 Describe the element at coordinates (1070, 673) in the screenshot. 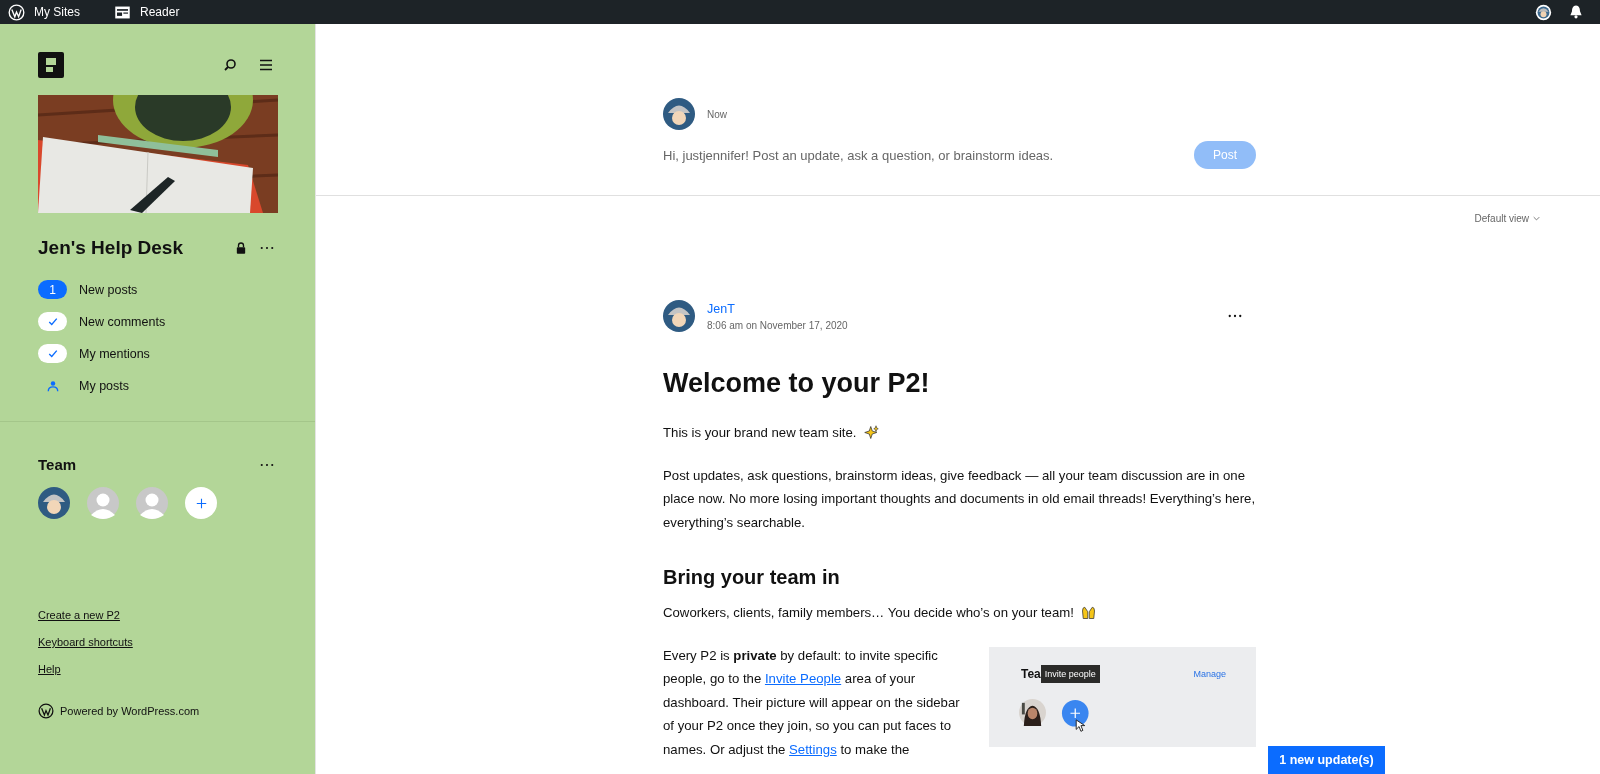

I see `tooltip: Invite people` at that location.